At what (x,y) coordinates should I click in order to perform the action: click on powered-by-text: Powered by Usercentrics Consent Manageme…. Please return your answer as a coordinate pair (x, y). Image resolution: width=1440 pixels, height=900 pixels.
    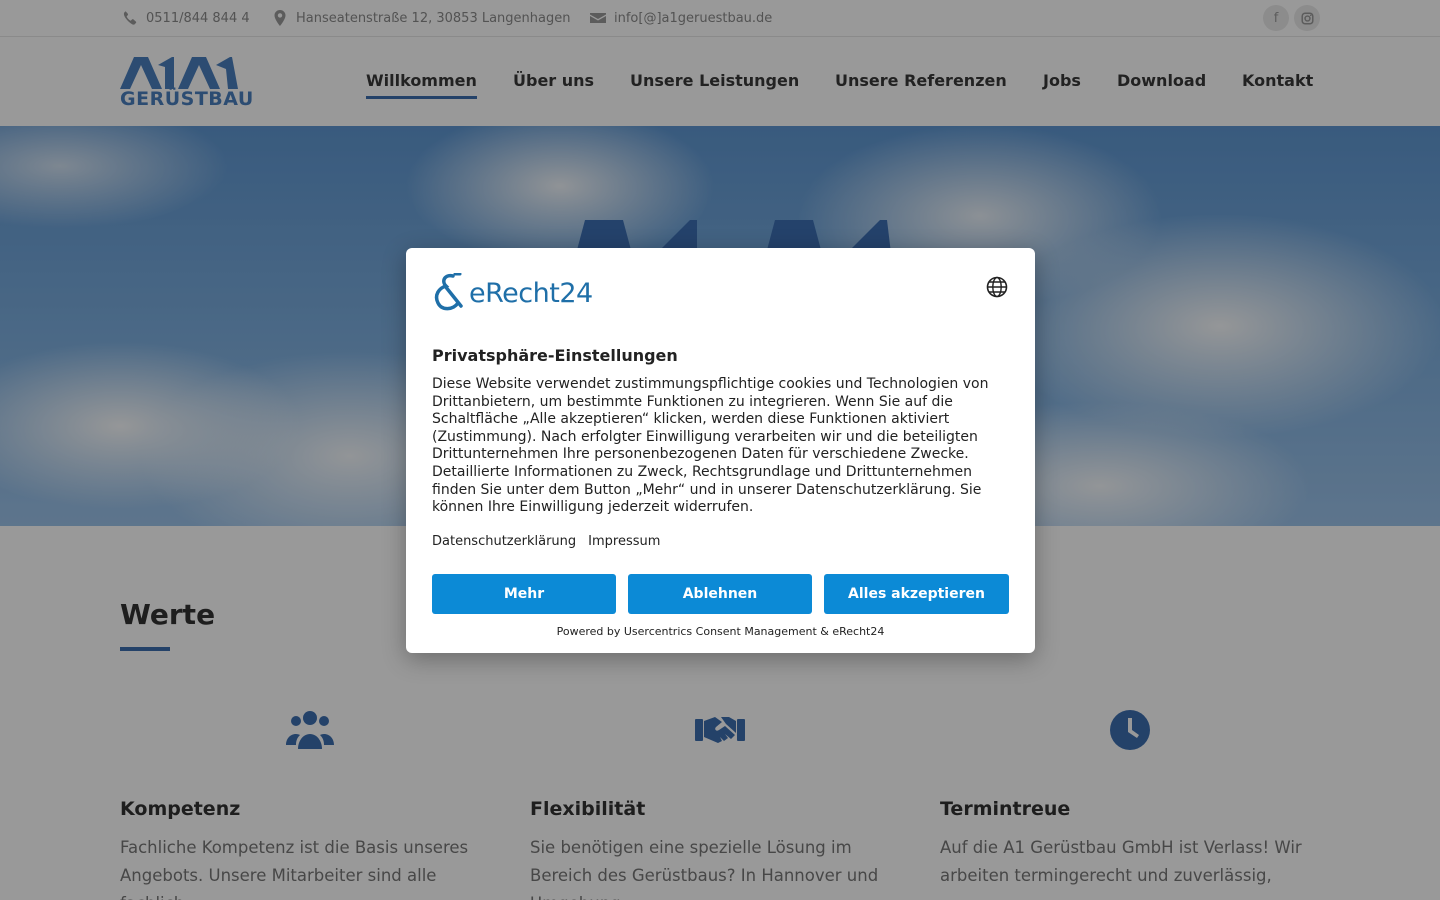
    Looking at the image, I should click on (720, 631).